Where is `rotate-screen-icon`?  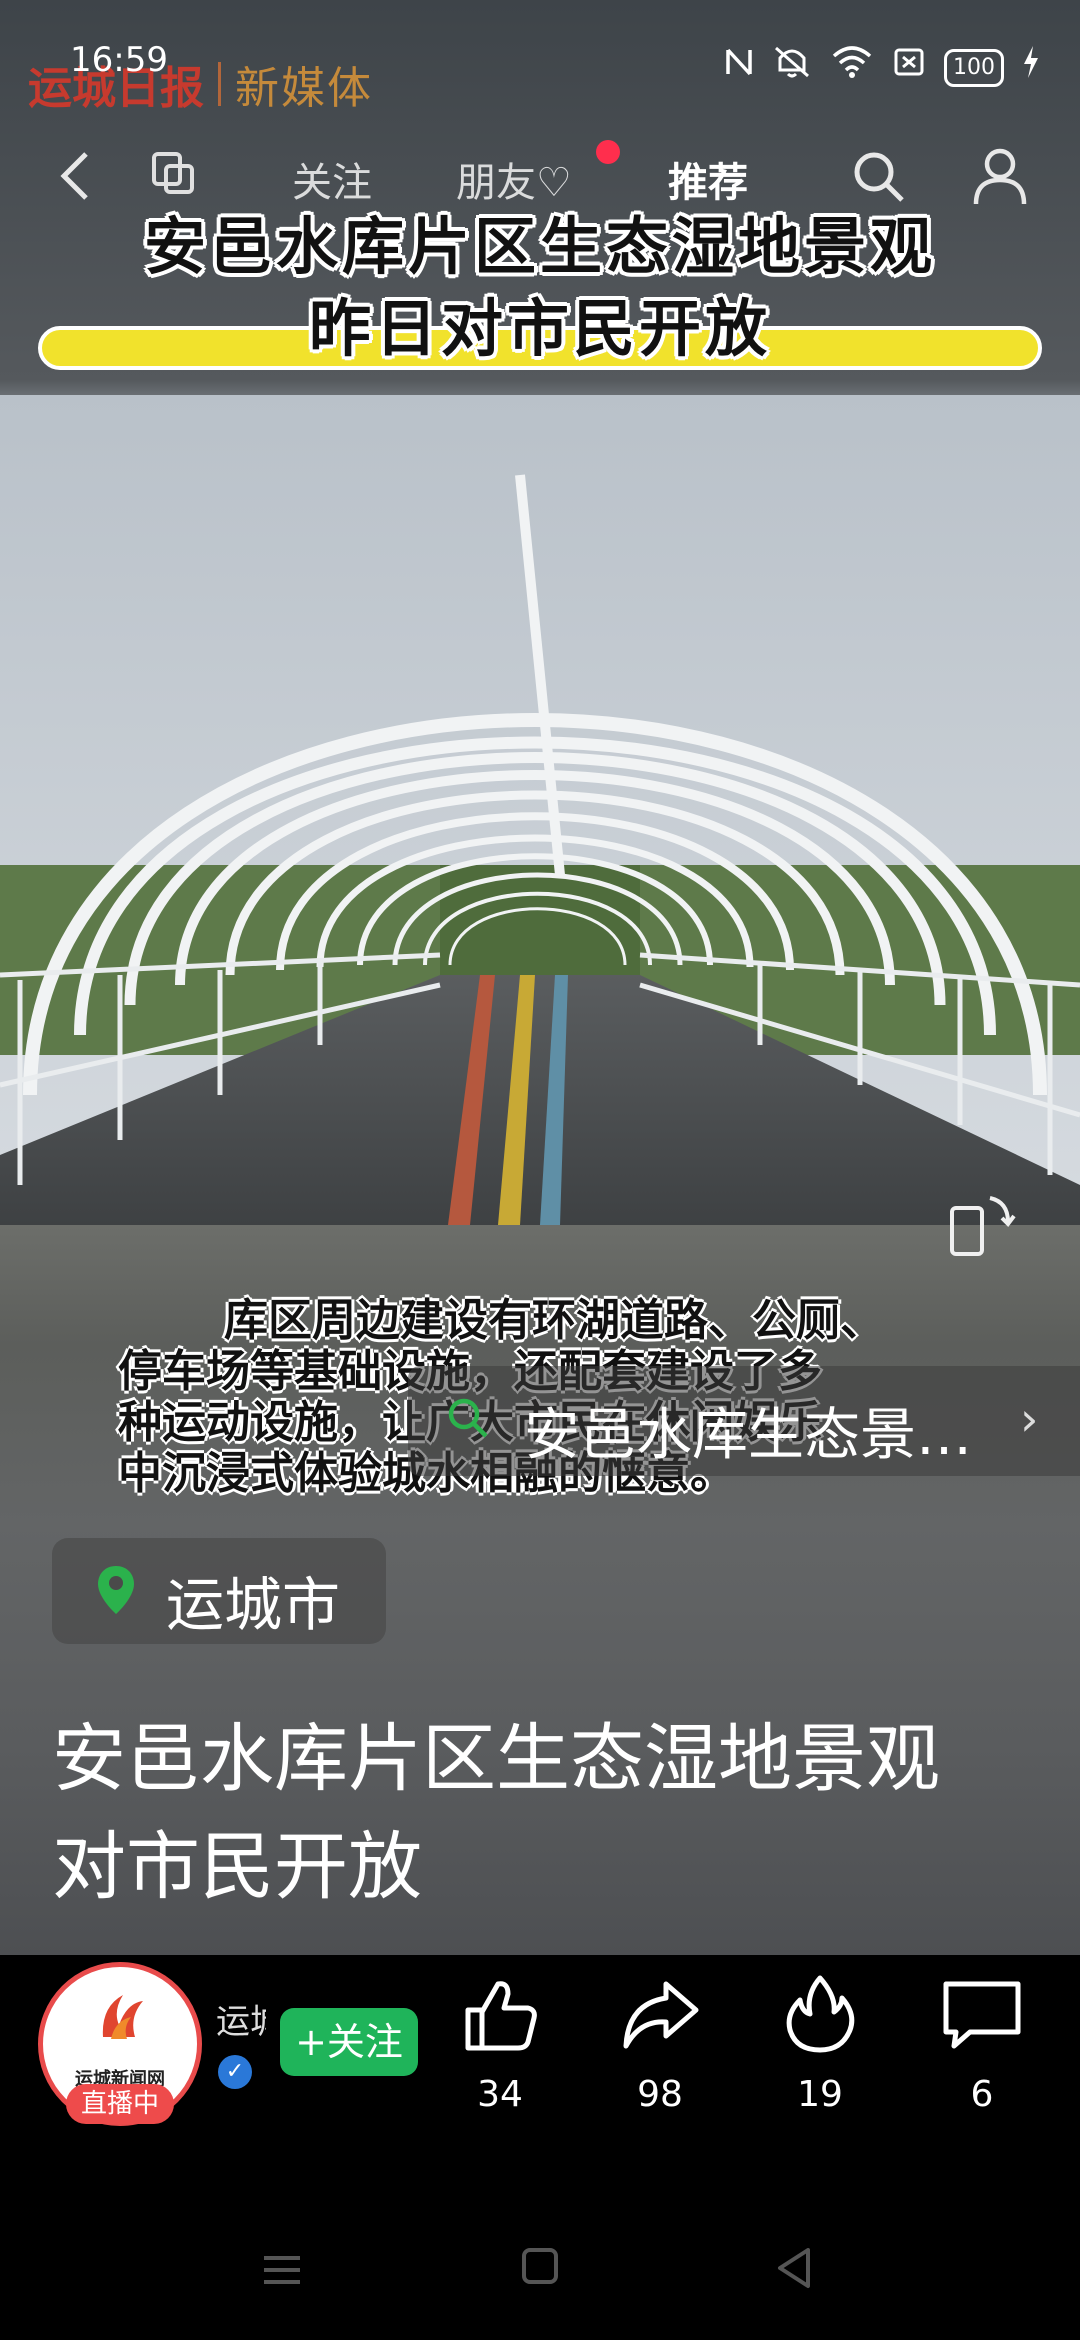
rotate-screen-icon is located at coordinates (981, 1225).